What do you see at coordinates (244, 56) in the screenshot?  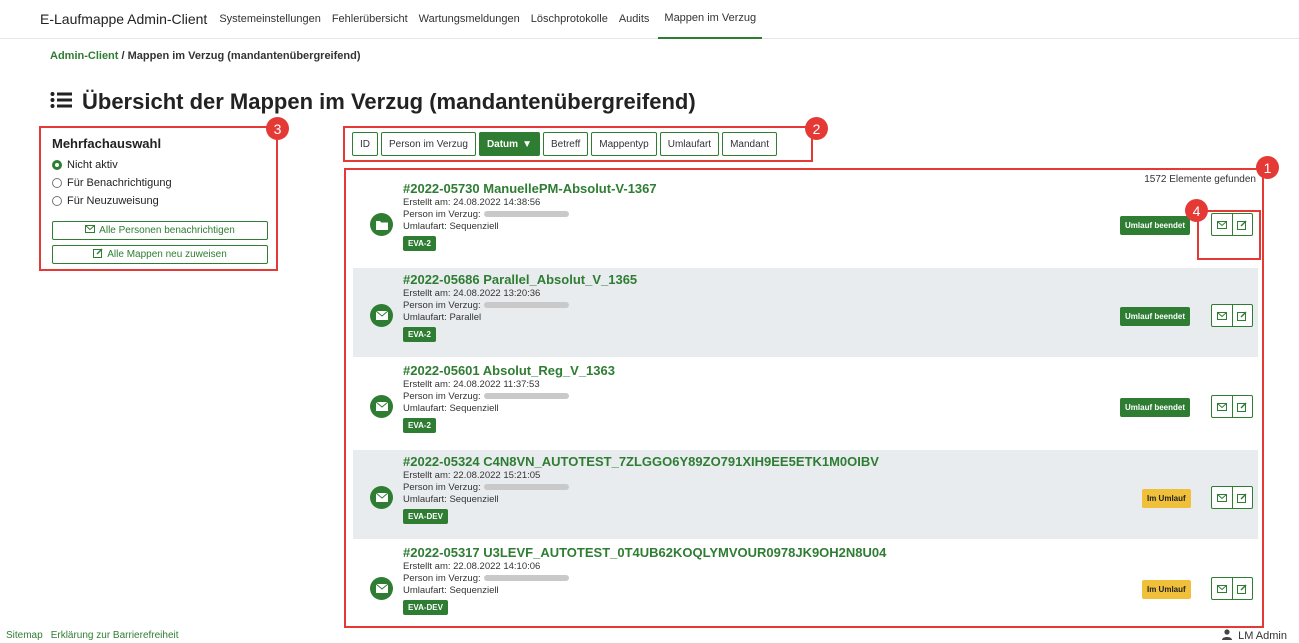 I see `breadcrumb-current: Mappen im Verzug (mandantenübergreifend)` at bounding box center [244, 56].